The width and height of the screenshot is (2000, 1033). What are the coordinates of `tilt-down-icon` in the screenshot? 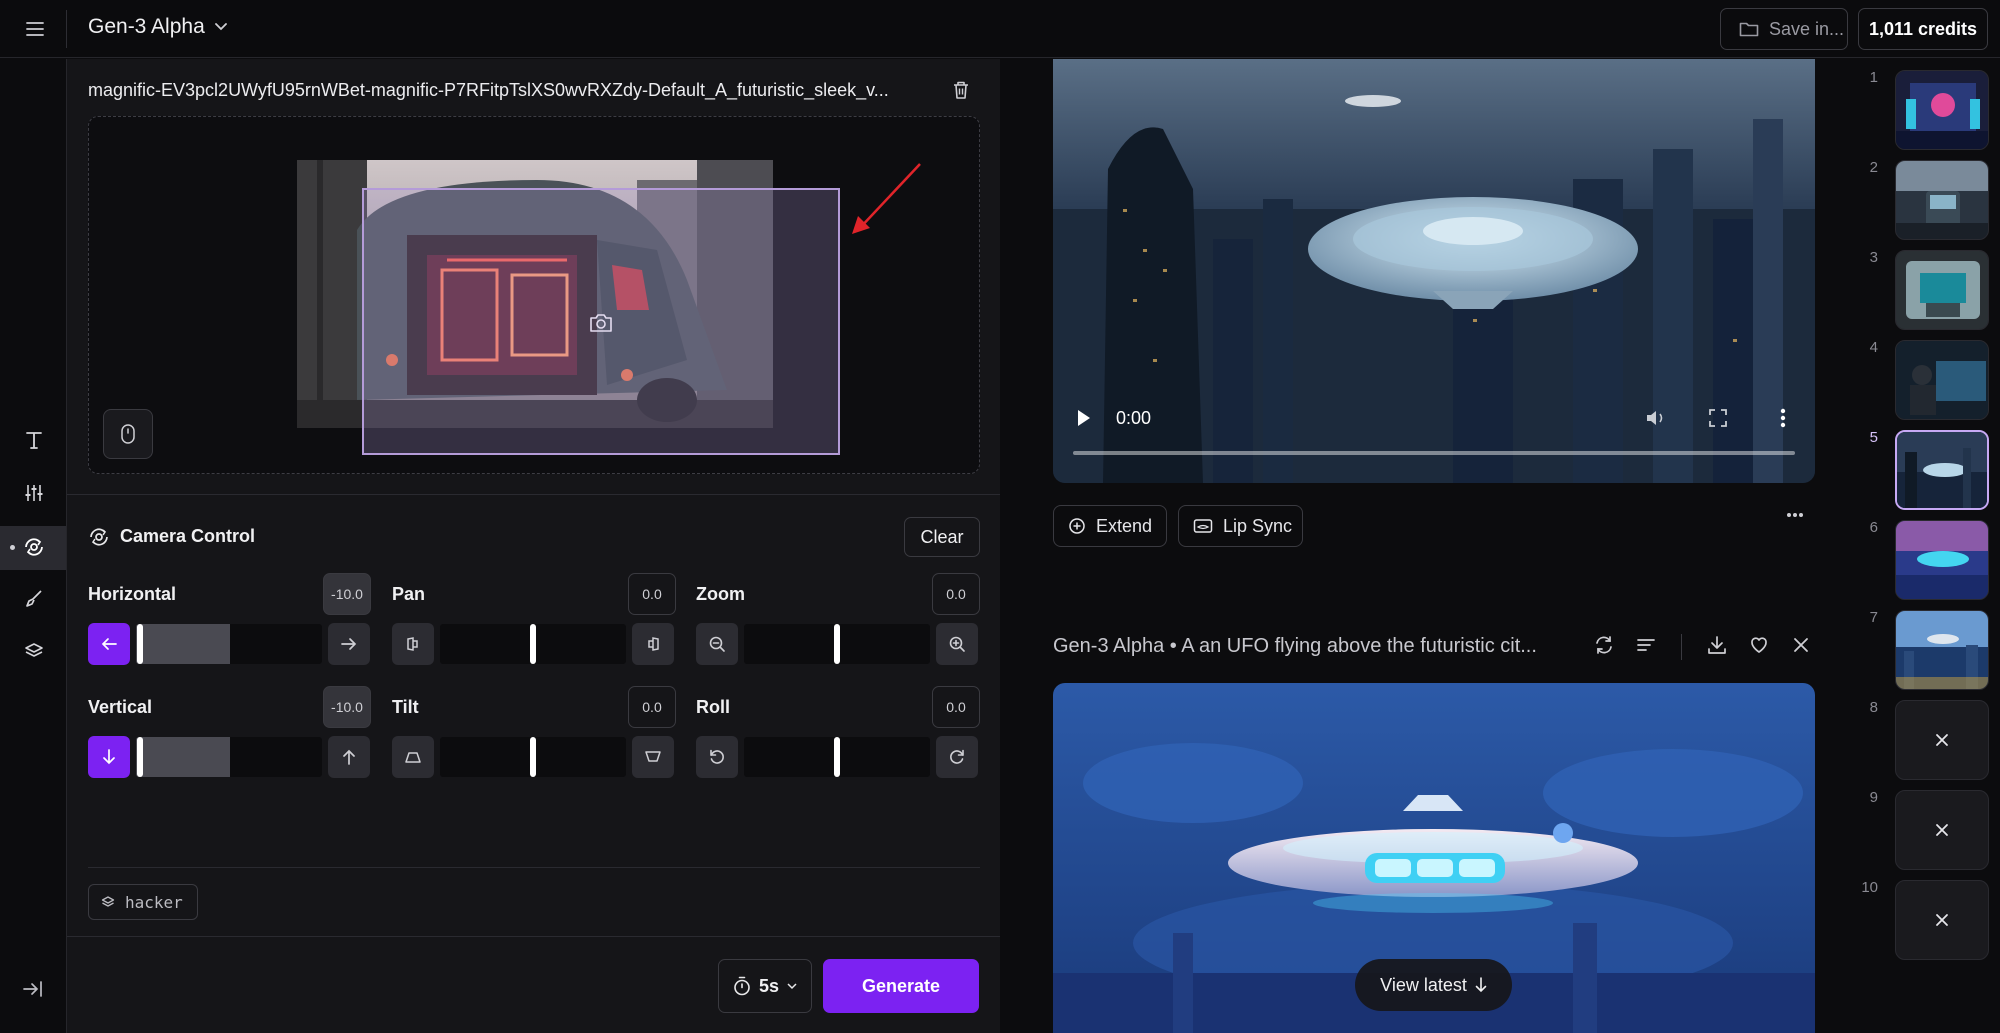 It's located at (653, 756).